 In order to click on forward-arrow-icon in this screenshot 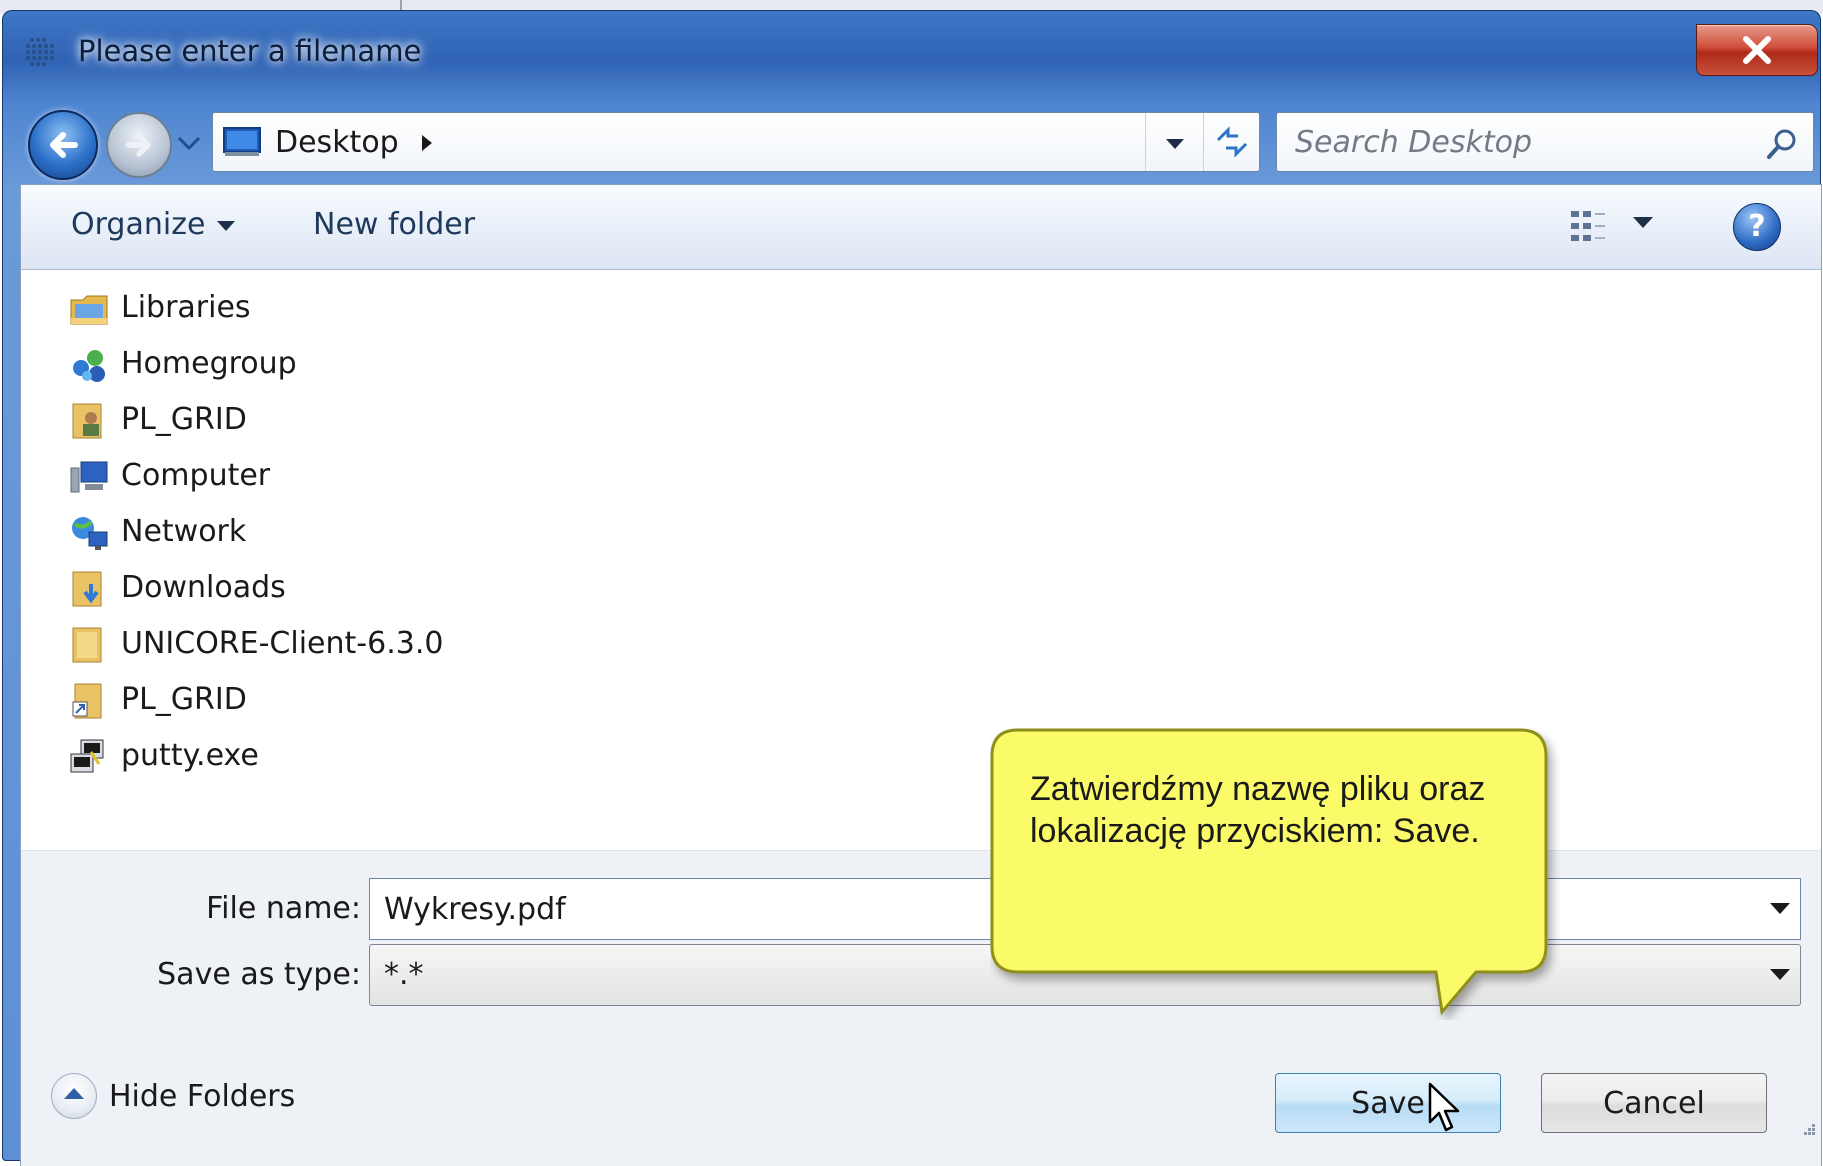, I will do `click(138, 145)`.